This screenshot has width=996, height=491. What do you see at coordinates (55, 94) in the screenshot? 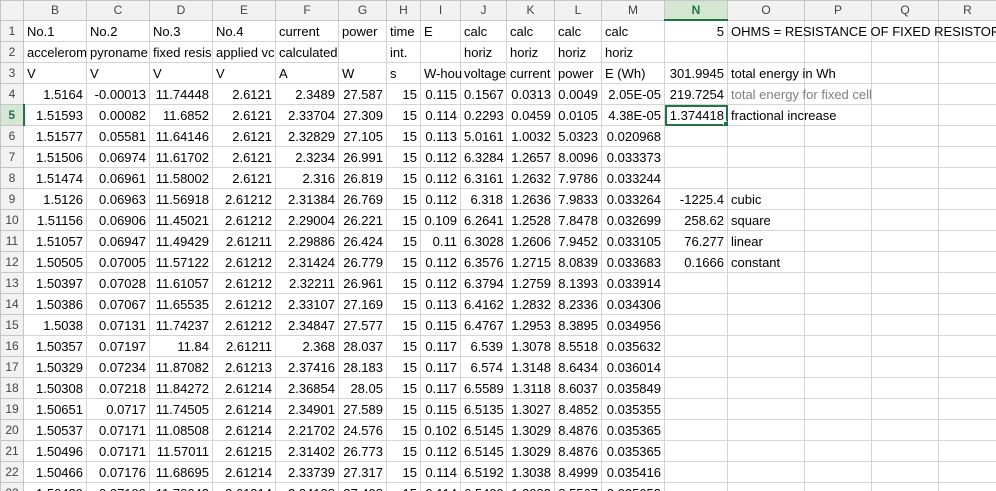
I see `cell-b4: 1.5164` at bounding box center [55, 94].